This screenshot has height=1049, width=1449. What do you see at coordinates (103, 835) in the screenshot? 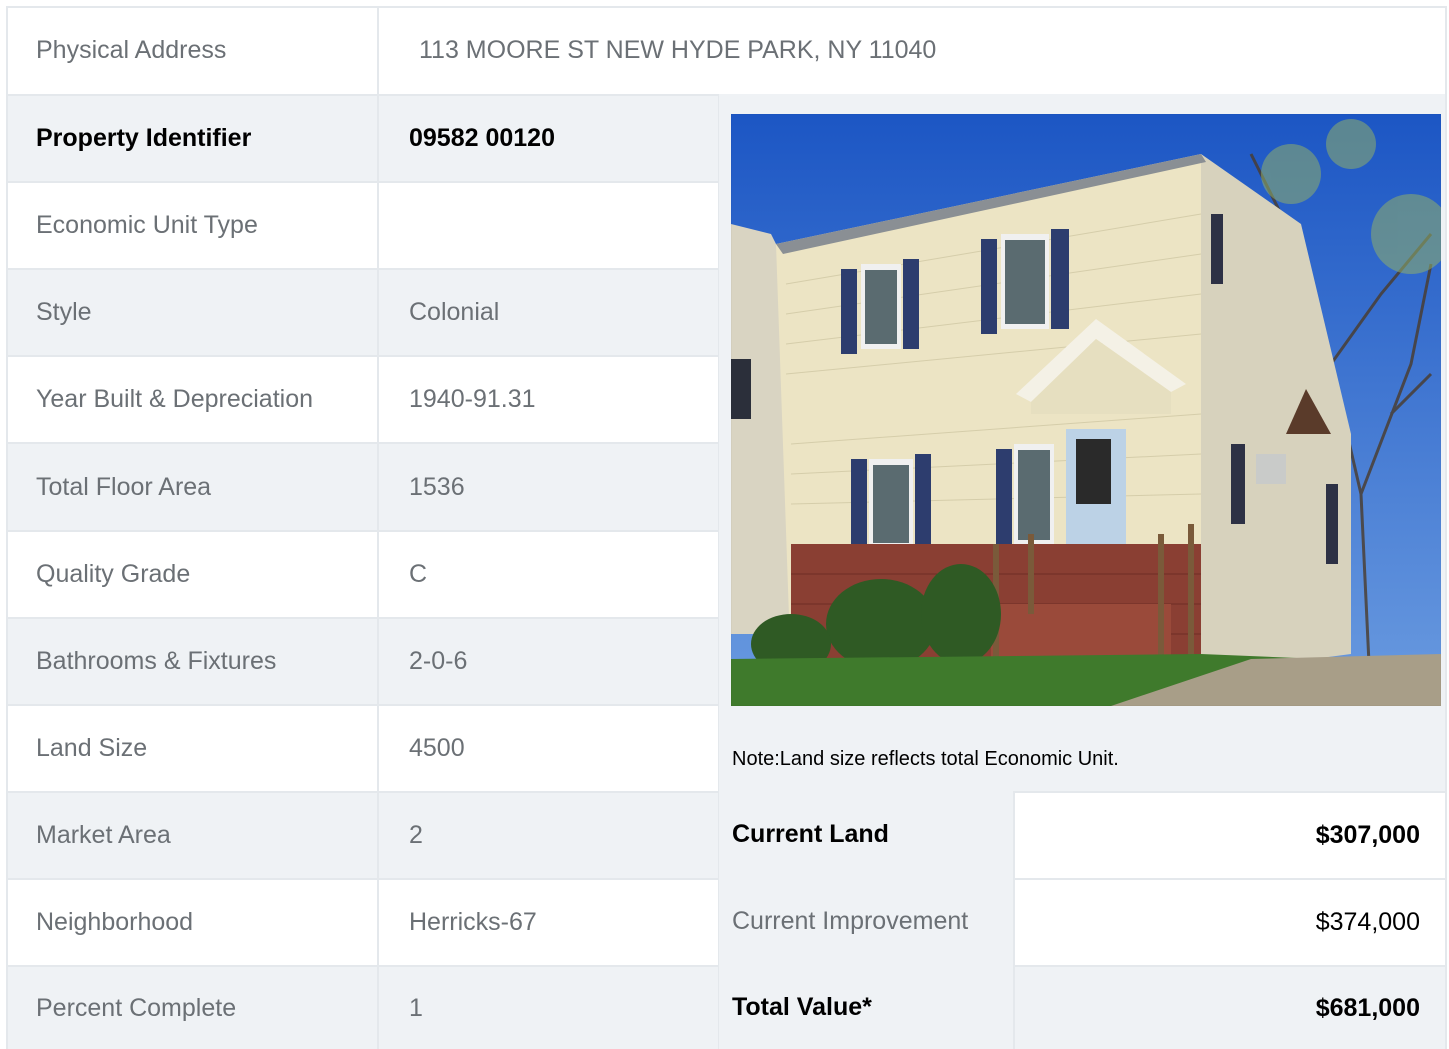
I see `label-text: Market Area` at bounding box center [103, 835].